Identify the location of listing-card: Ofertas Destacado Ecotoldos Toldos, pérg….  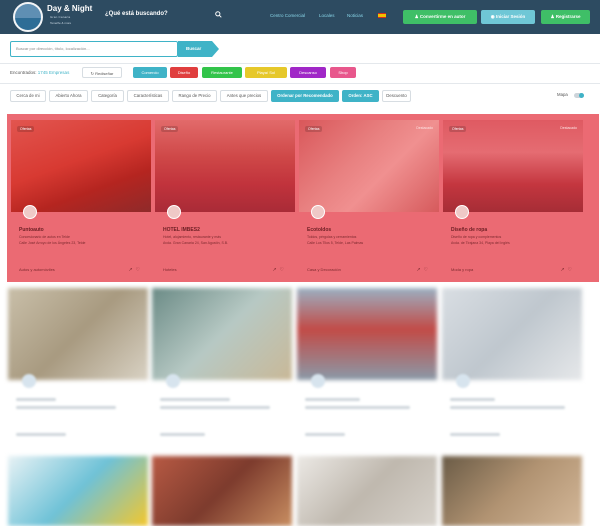
(369, 199).